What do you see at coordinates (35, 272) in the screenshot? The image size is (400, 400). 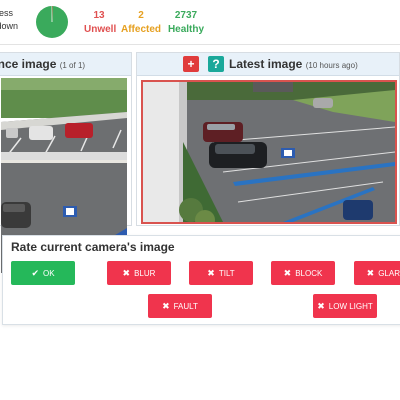 I see `check-icon: ✔` at bounding box center [35, 272].